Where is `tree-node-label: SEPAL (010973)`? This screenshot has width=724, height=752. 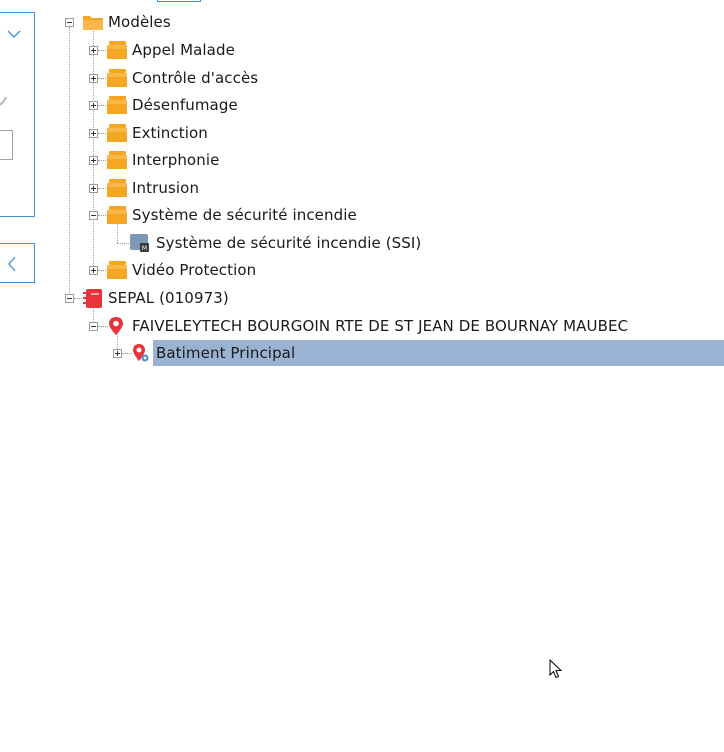 tree-node-label: SEPAL (010973) is located at coordinates (168, 298).